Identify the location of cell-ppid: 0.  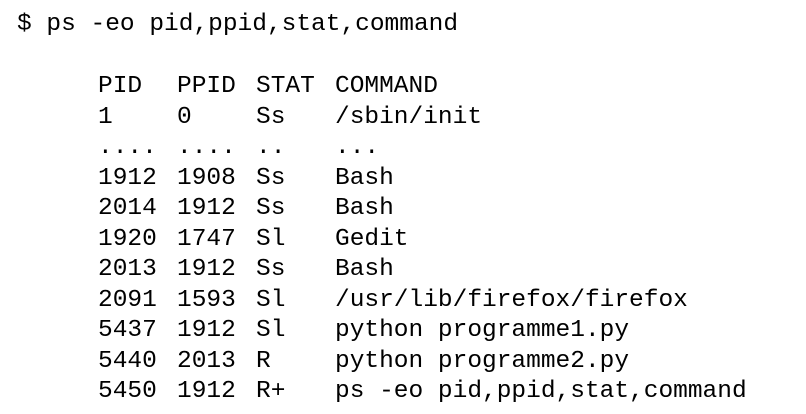
(184, 117).